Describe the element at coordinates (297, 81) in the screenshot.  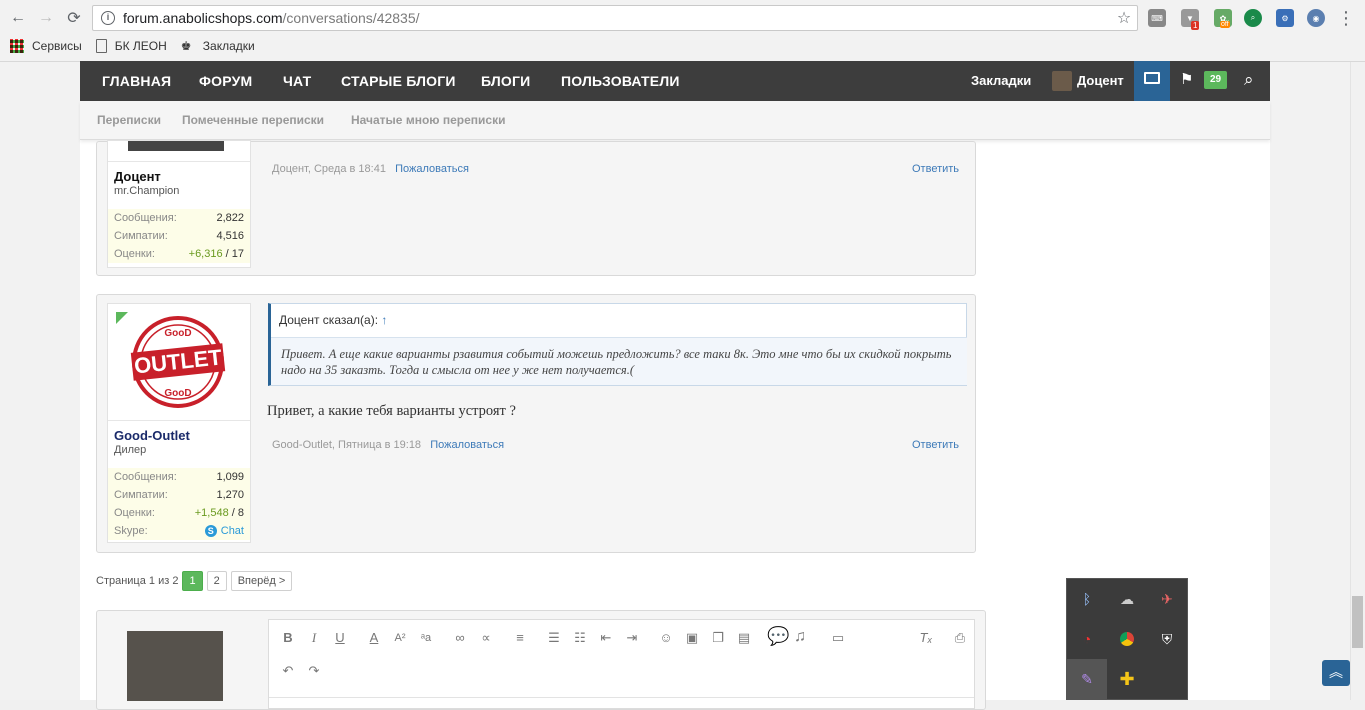
I see `nav-chat: ЧАТ` at that location.